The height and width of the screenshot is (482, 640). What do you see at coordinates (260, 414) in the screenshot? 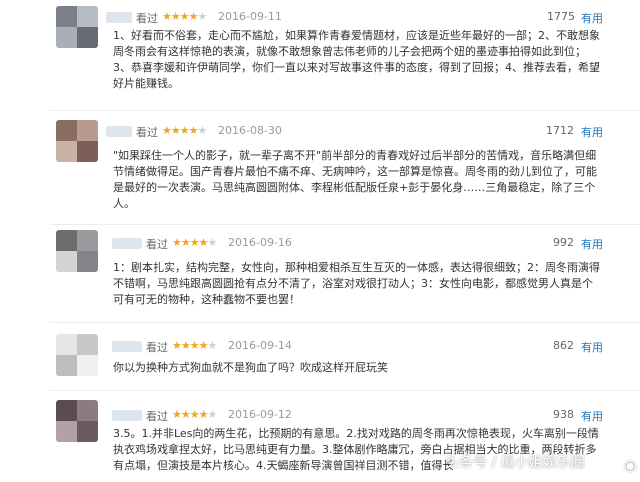
I see `review-date: 2016-09-12` at bounding box center [260, 414].